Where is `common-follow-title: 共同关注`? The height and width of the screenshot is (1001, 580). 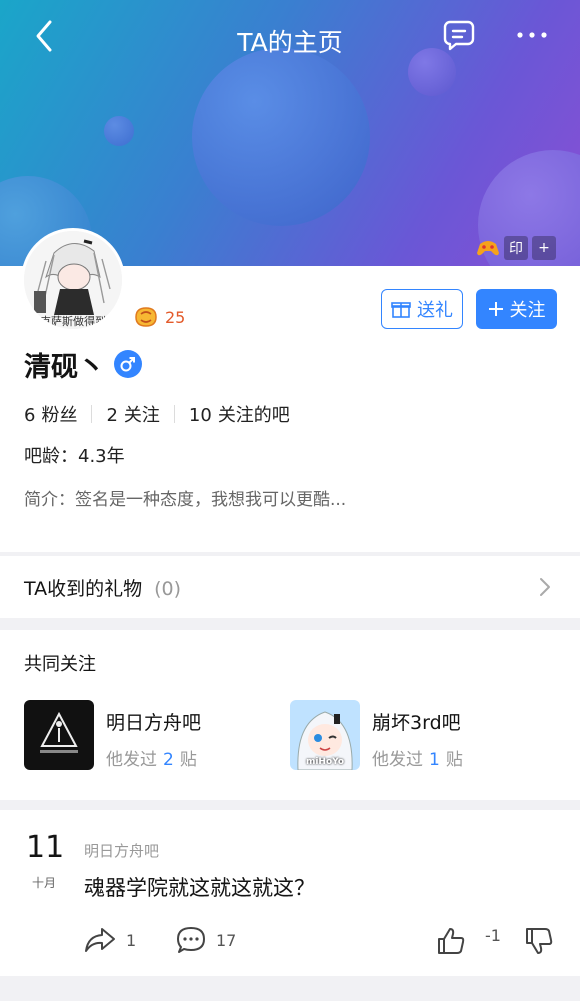
common-follow-title: 共同关注 is located at coordinates (60, 664).